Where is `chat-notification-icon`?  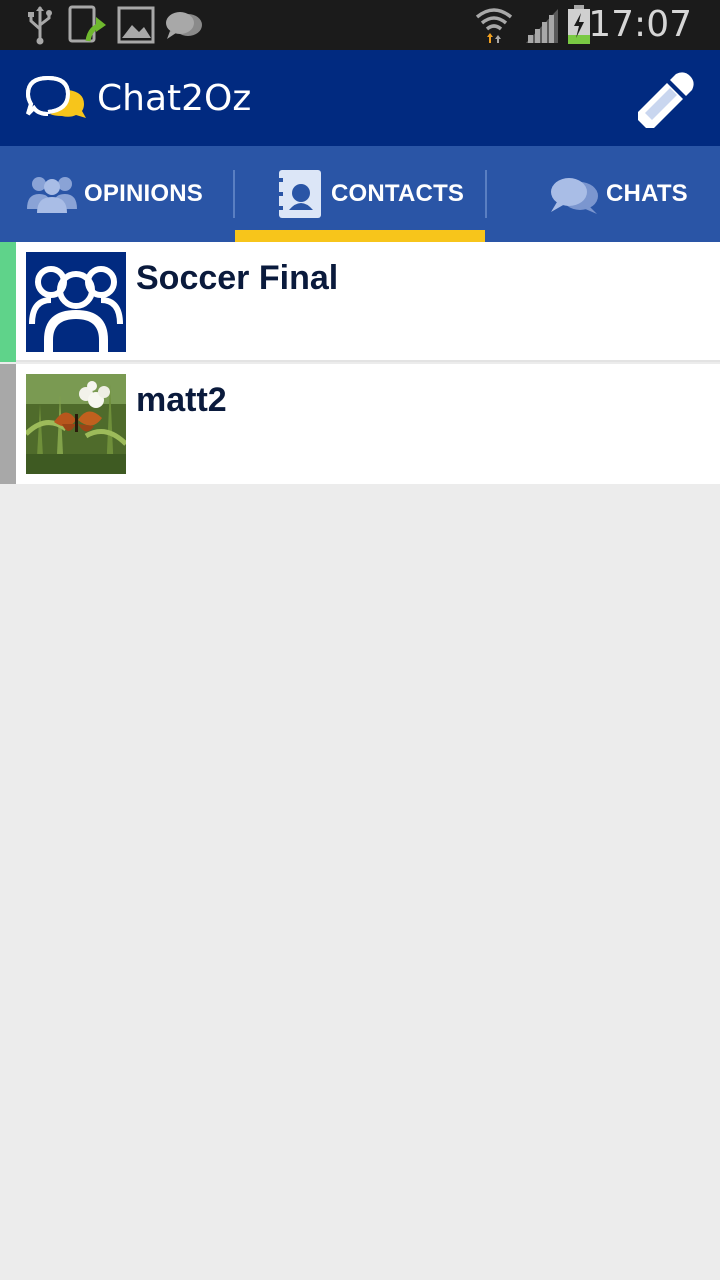 chat-notification-icon is located at coordinates (184, 25).